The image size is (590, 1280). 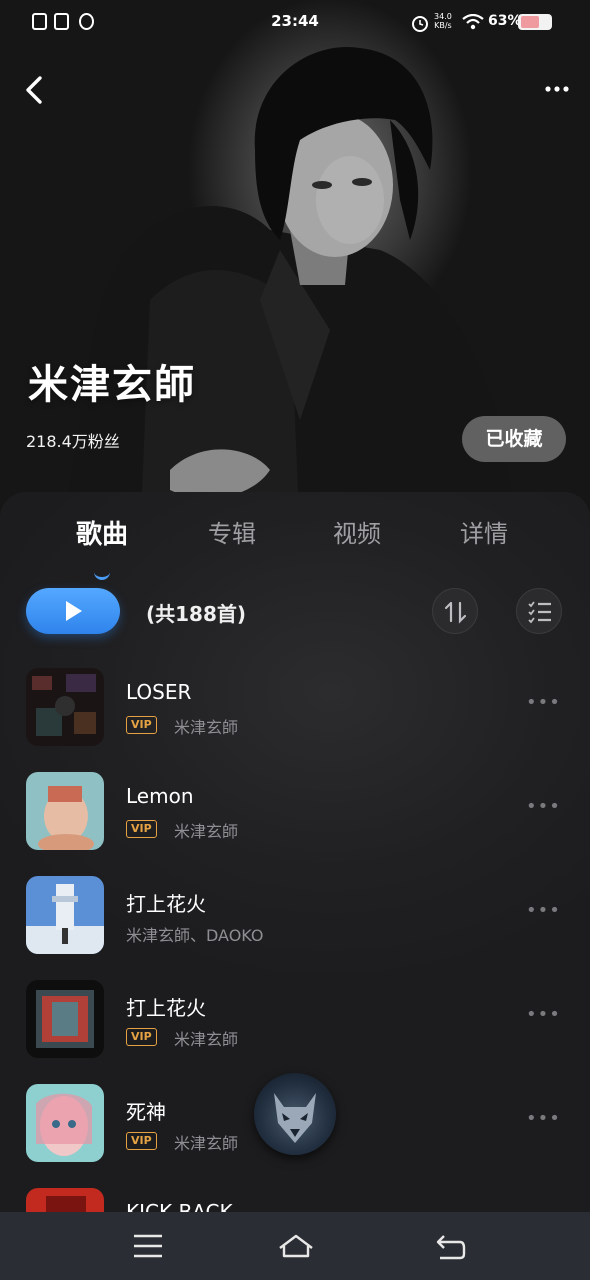 I want to click on play-all-button, so click(x=73, y=611).